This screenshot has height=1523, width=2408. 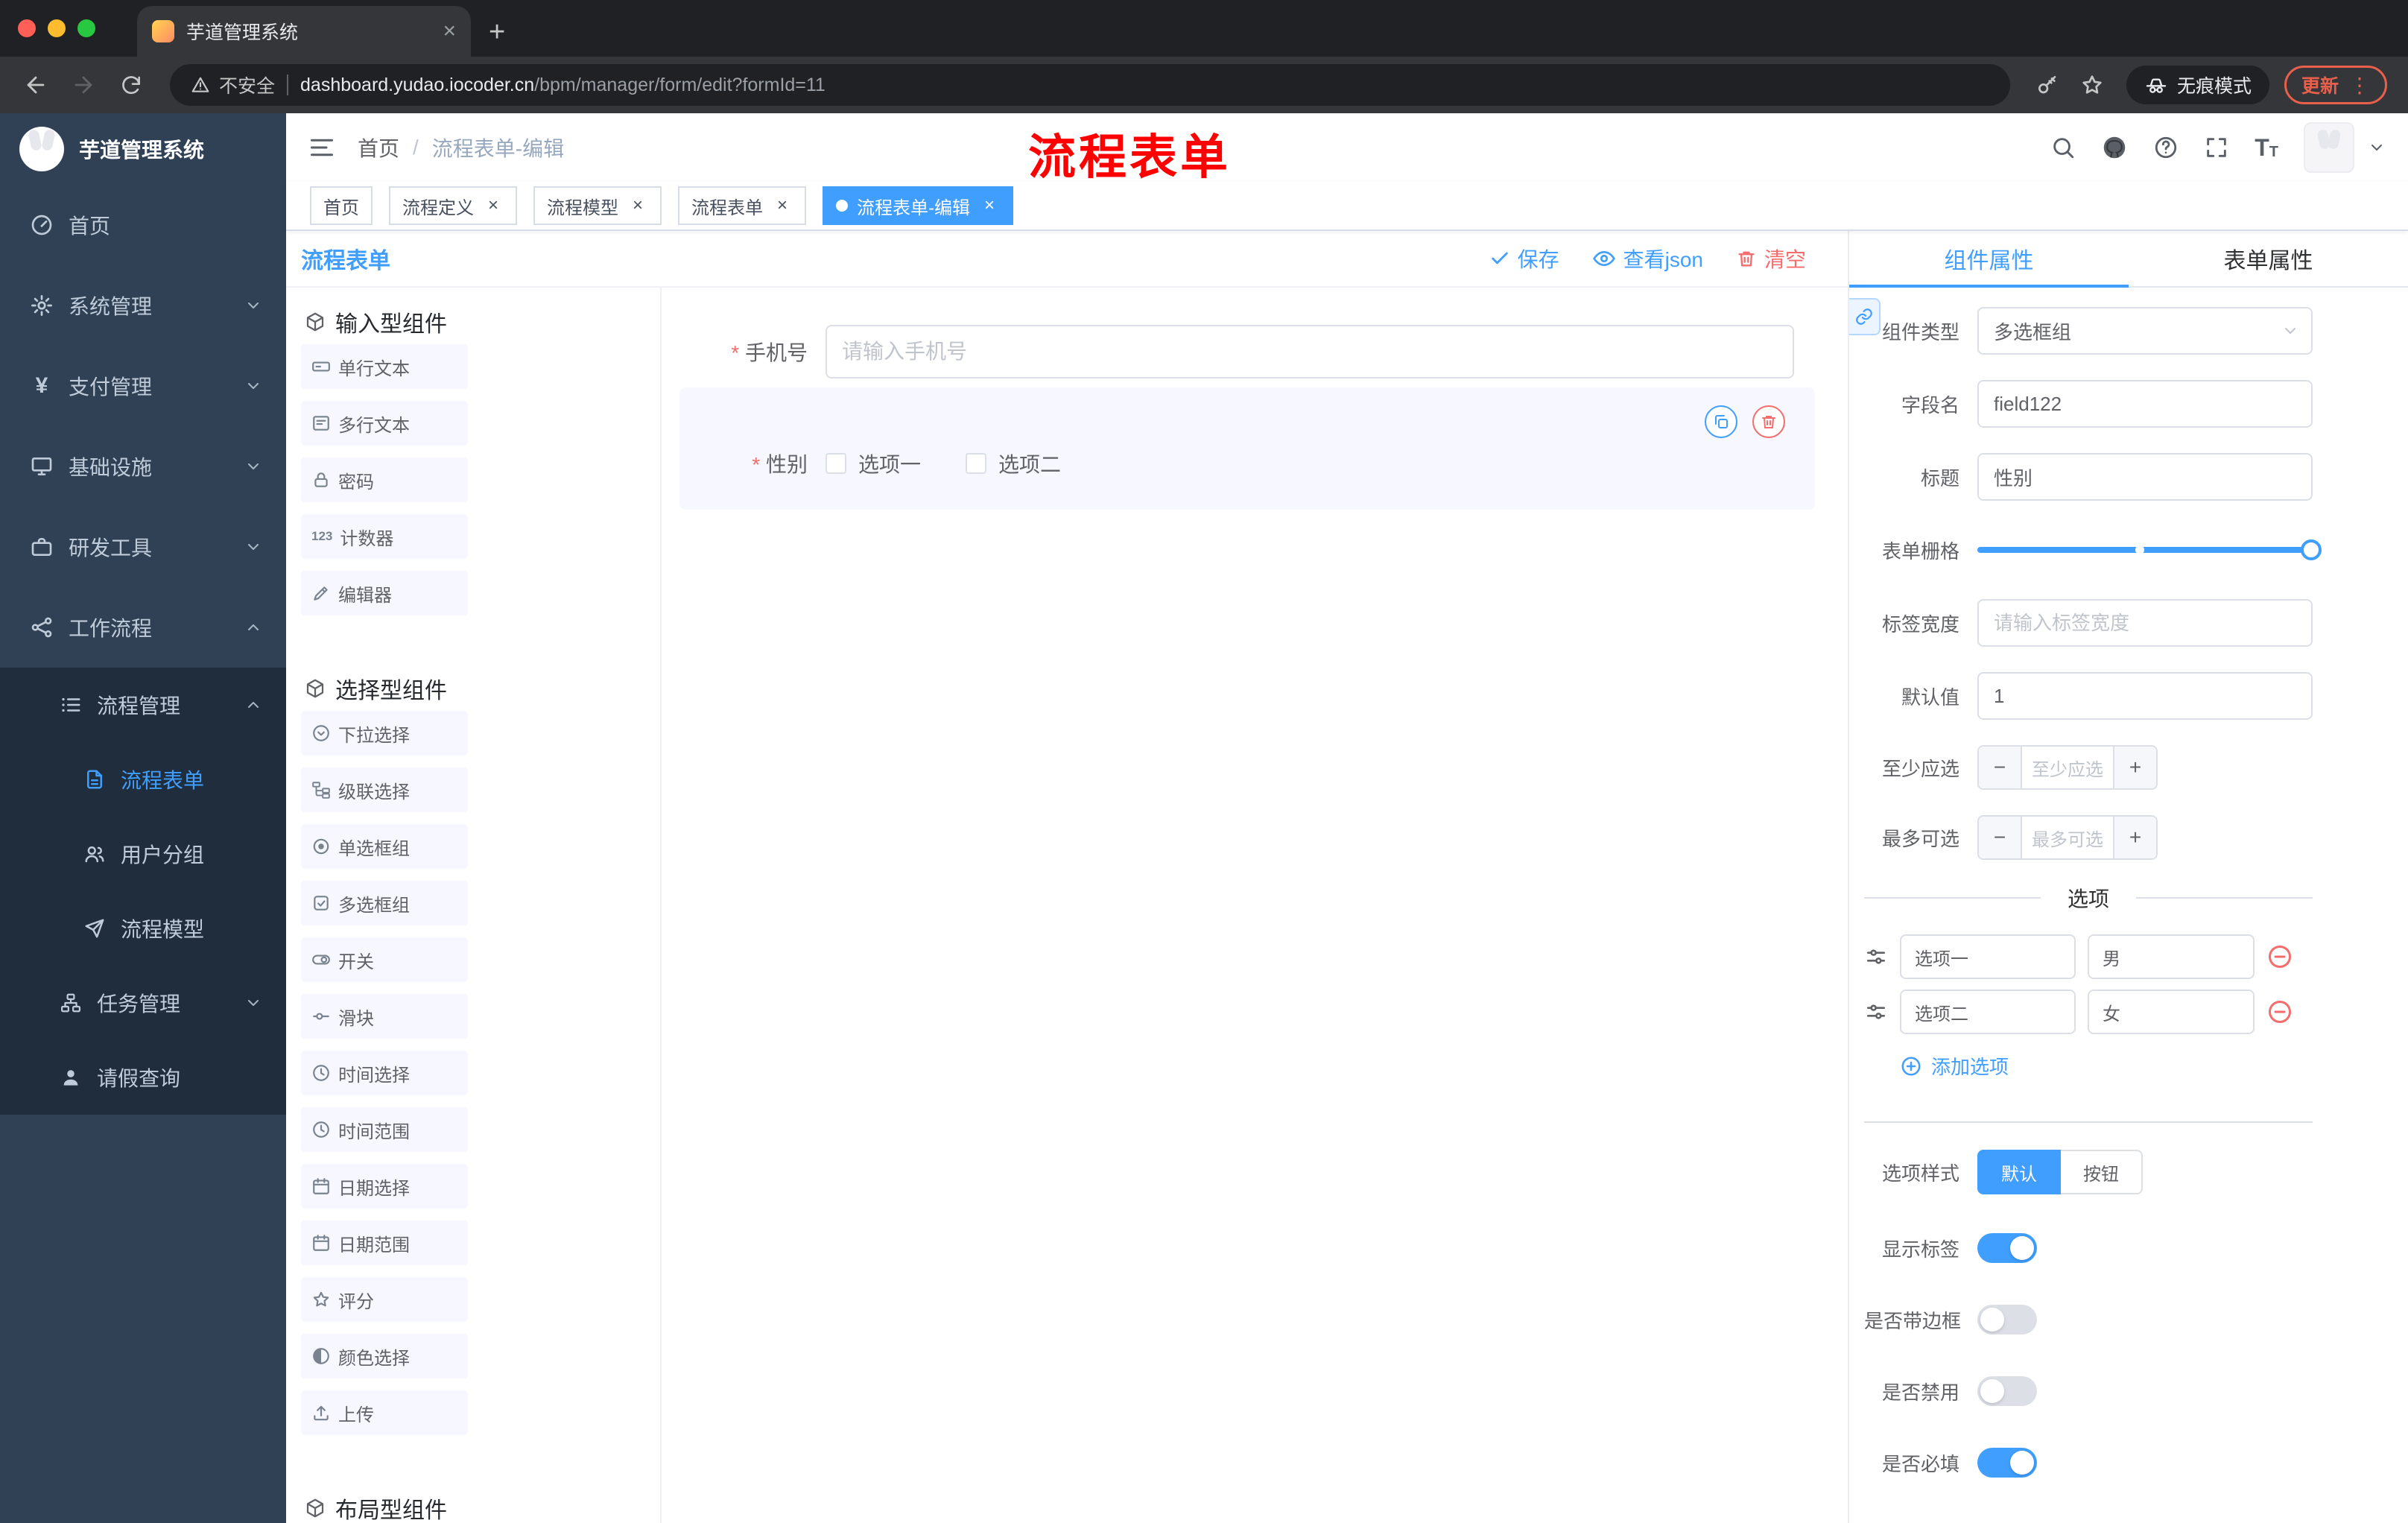 What do you see at coordinates (83, 85) in the screenshot?
I see `forward-icon` at bounding box center [83, 85].